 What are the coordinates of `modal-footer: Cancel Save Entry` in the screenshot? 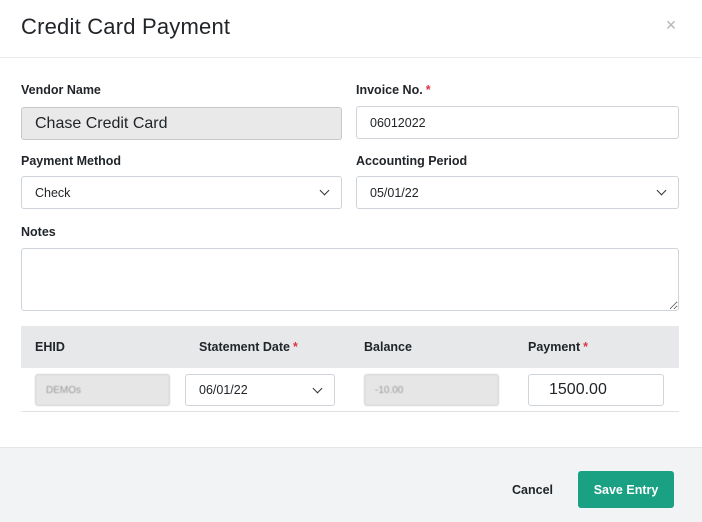 It's located at (351, 484).